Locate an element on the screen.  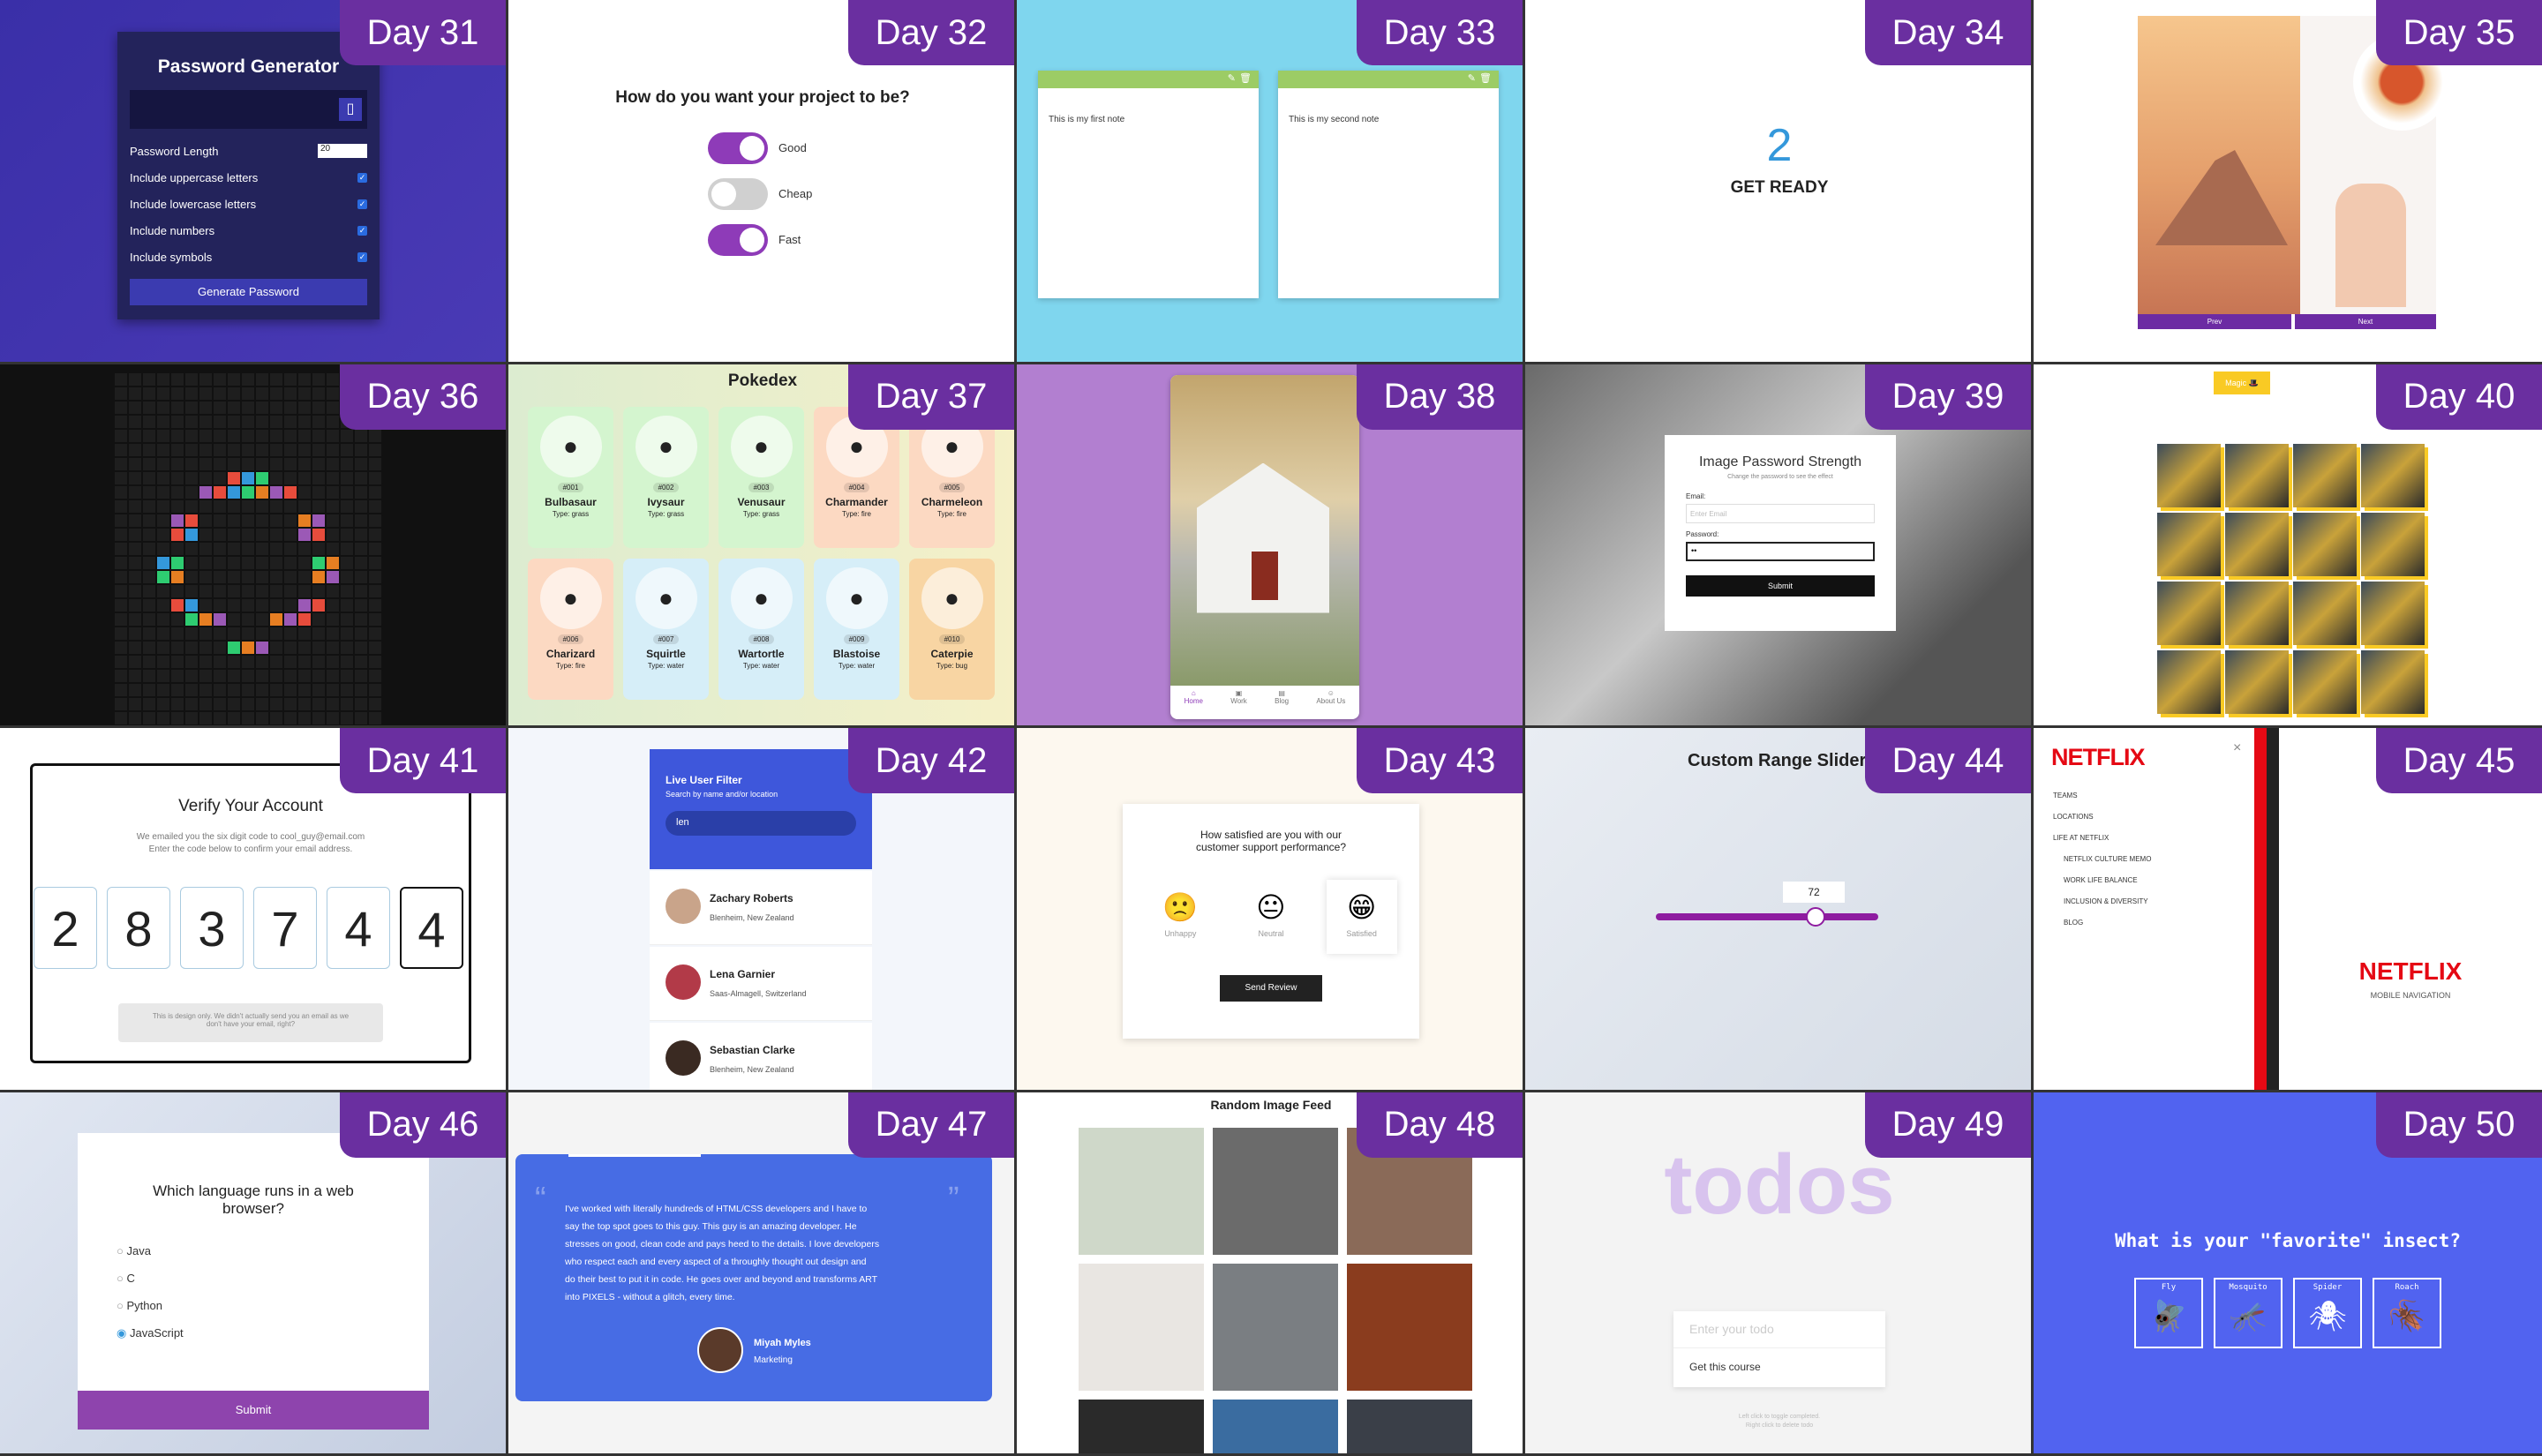
checkbox: ✓ is located at coordinates (362, 204).